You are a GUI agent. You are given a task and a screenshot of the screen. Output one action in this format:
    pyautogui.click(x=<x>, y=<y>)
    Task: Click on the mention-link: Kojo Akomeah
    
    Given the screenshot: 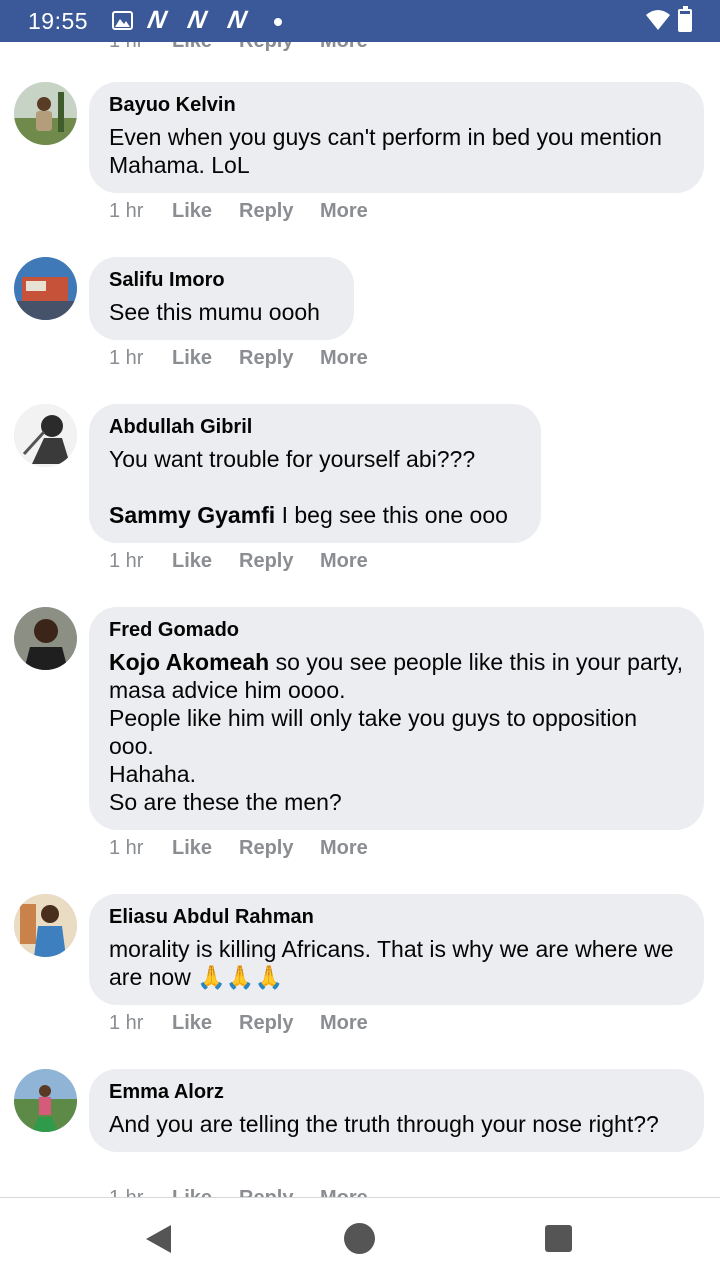 What is the action you would take?
    pyautogui.click(x=189, y=662)
    